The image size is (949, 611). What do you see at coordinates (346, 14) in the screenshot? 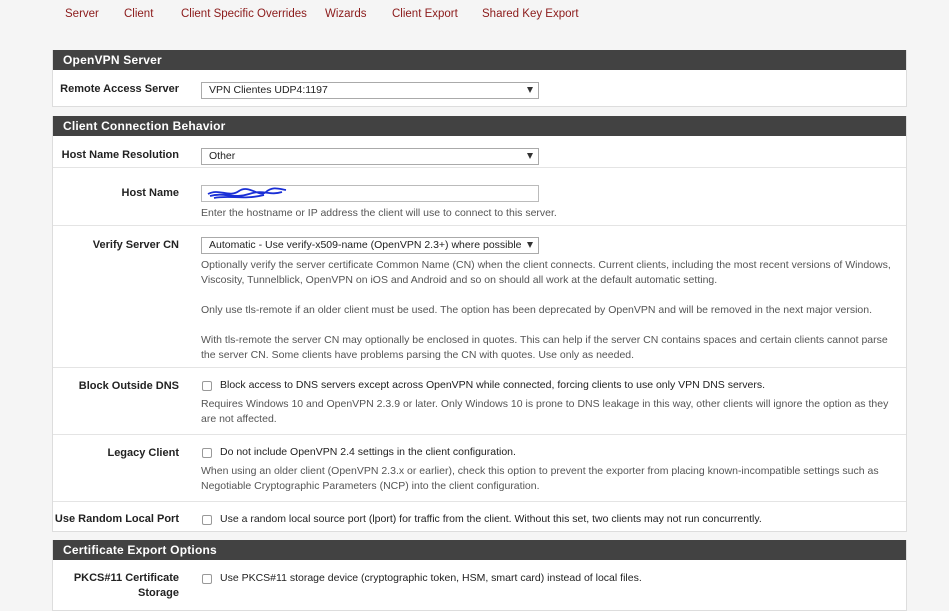
I see `tab-wizards: Wizards` at bounding box center [346, 14].